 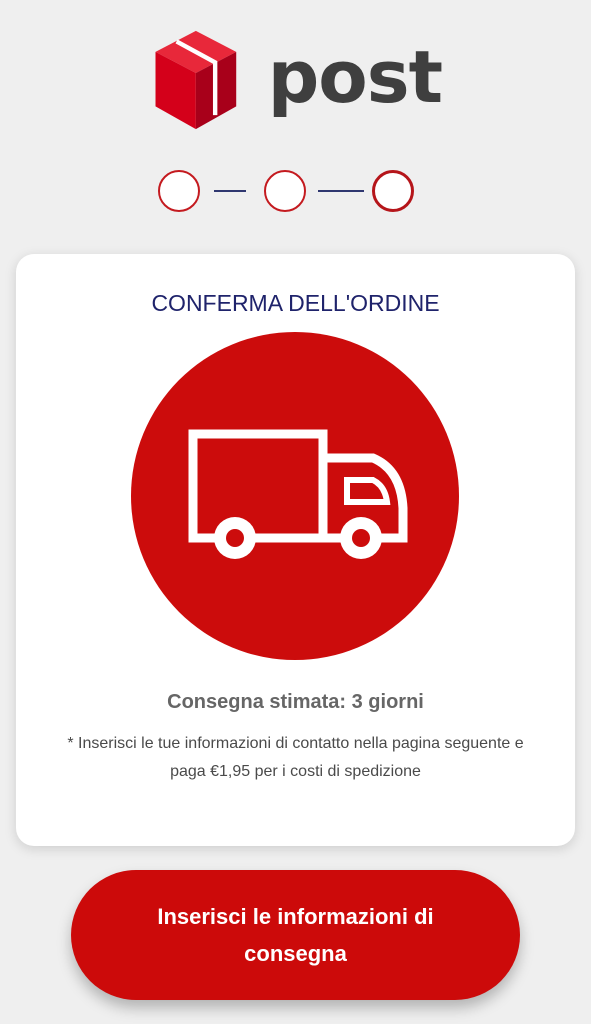 I want to click on progress-stepper, so click(x=295, y=191).